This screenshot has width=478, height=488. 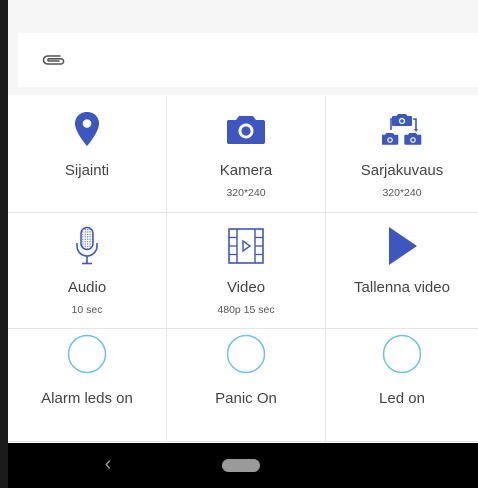 I want to click on microphone-icon, so click(x=87, y=245).